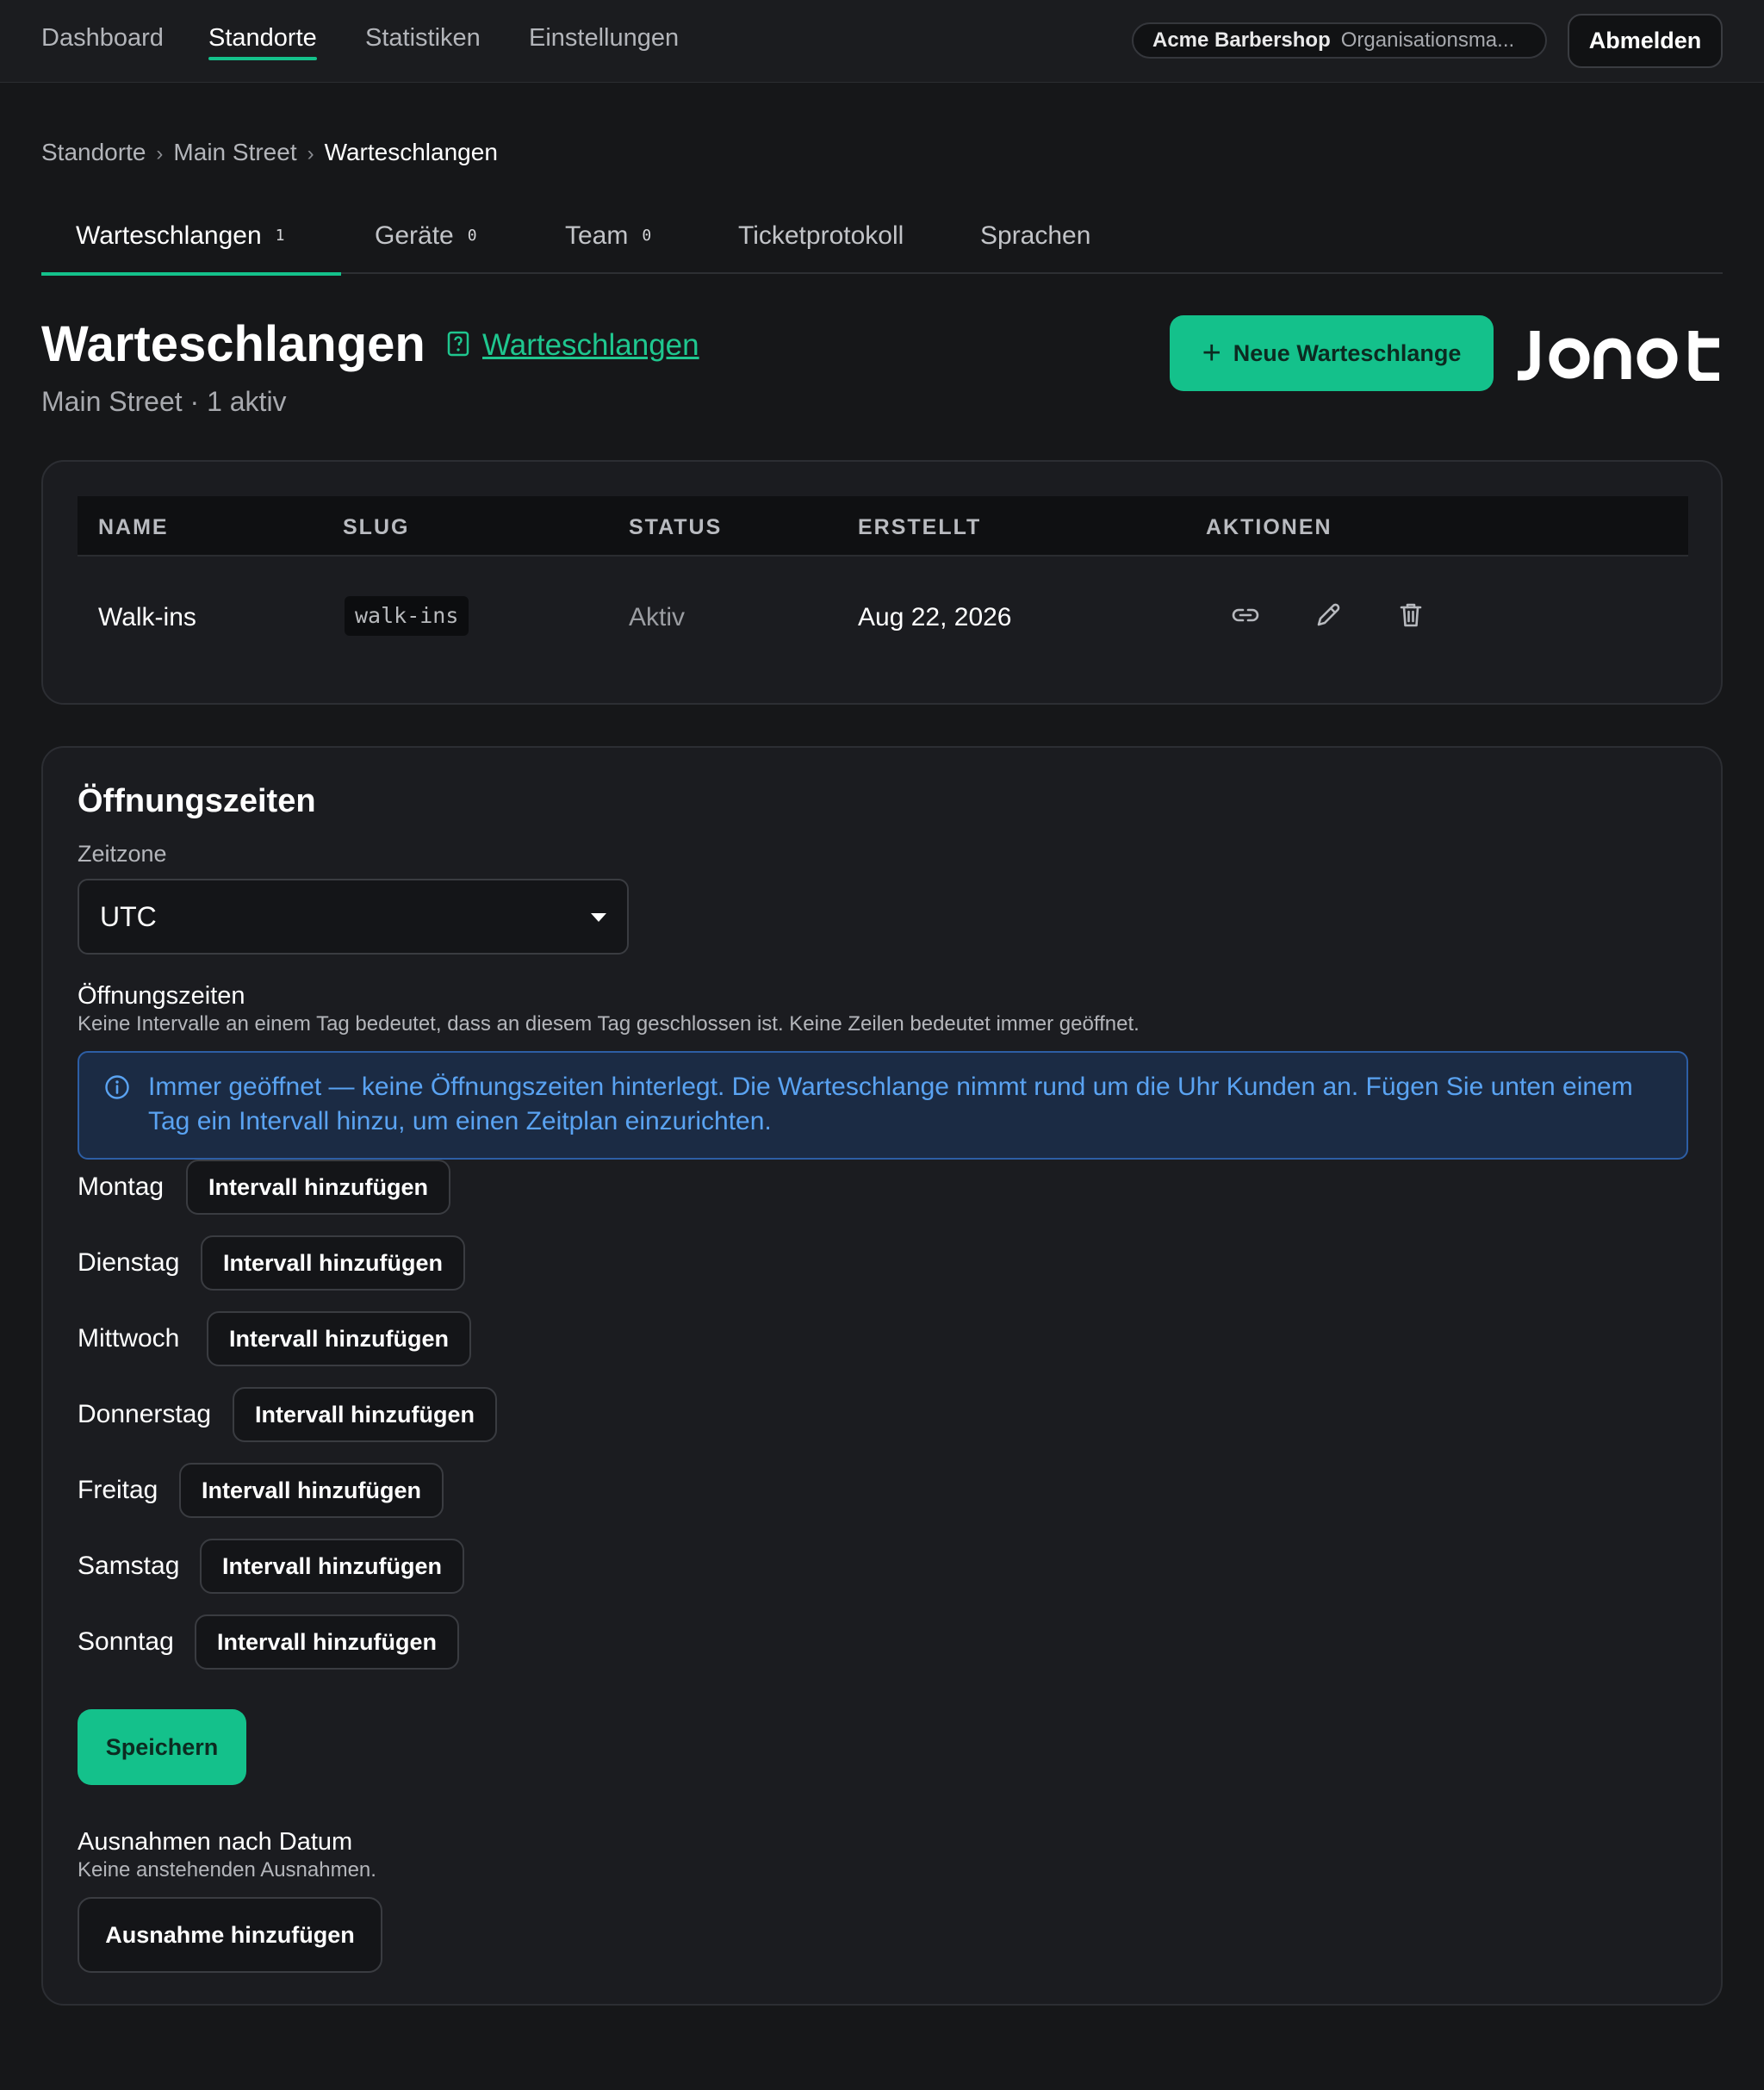 This screenshot has width=1764, height=2090. I want to click on tab-geraete: Geräte 0, so click(426, 247).